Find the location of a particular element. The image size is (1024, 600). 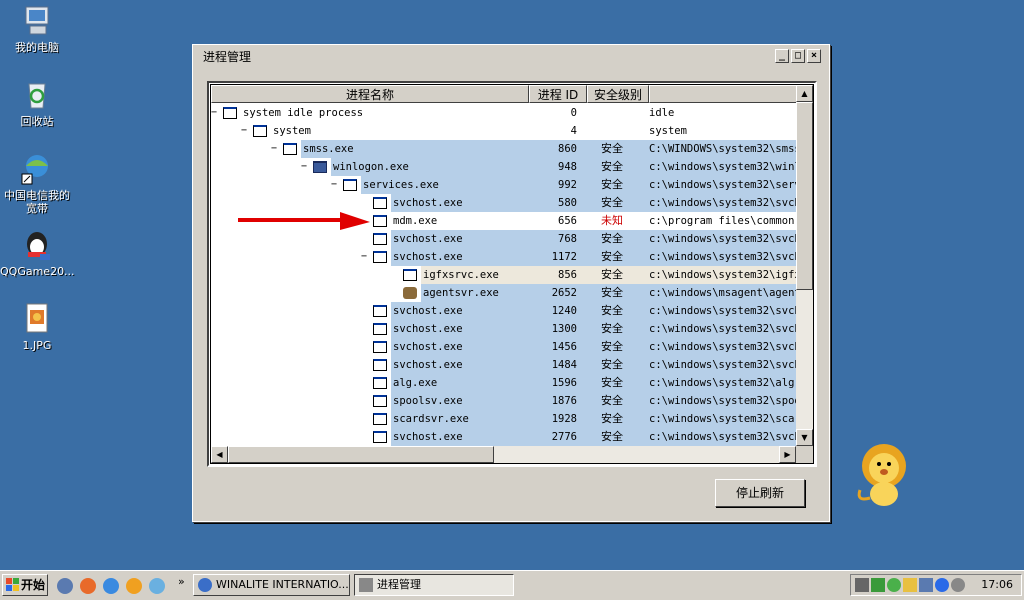

taskbar: 开始 » WINALITE INTERNATIO... 进程管理 17:06 is located at coordinates (512, 585).